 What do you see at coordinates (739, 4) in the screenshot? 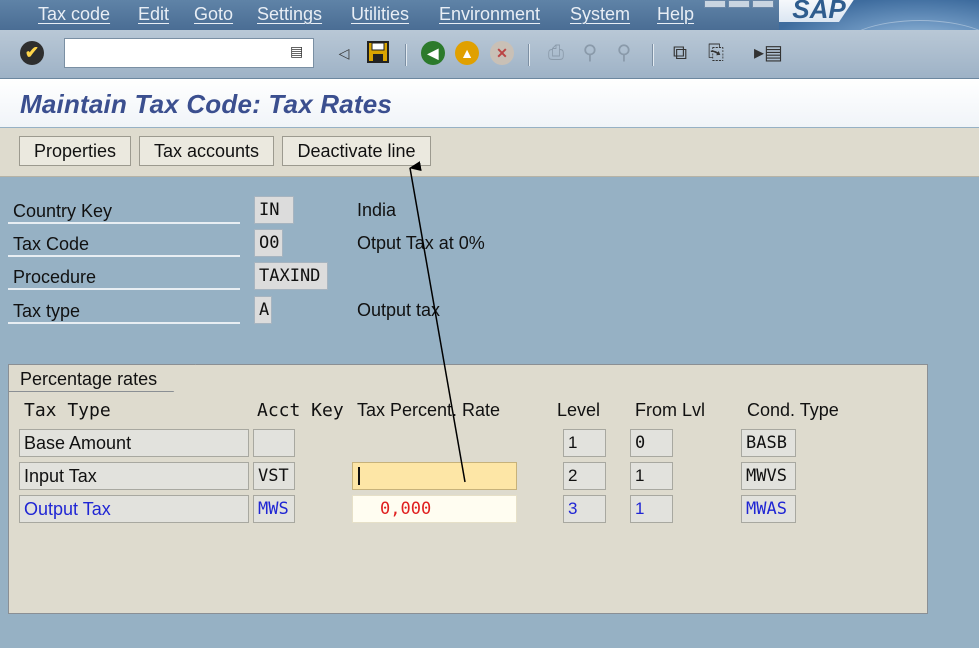
I see `maximize-icon` at bounding box center [739, 4].